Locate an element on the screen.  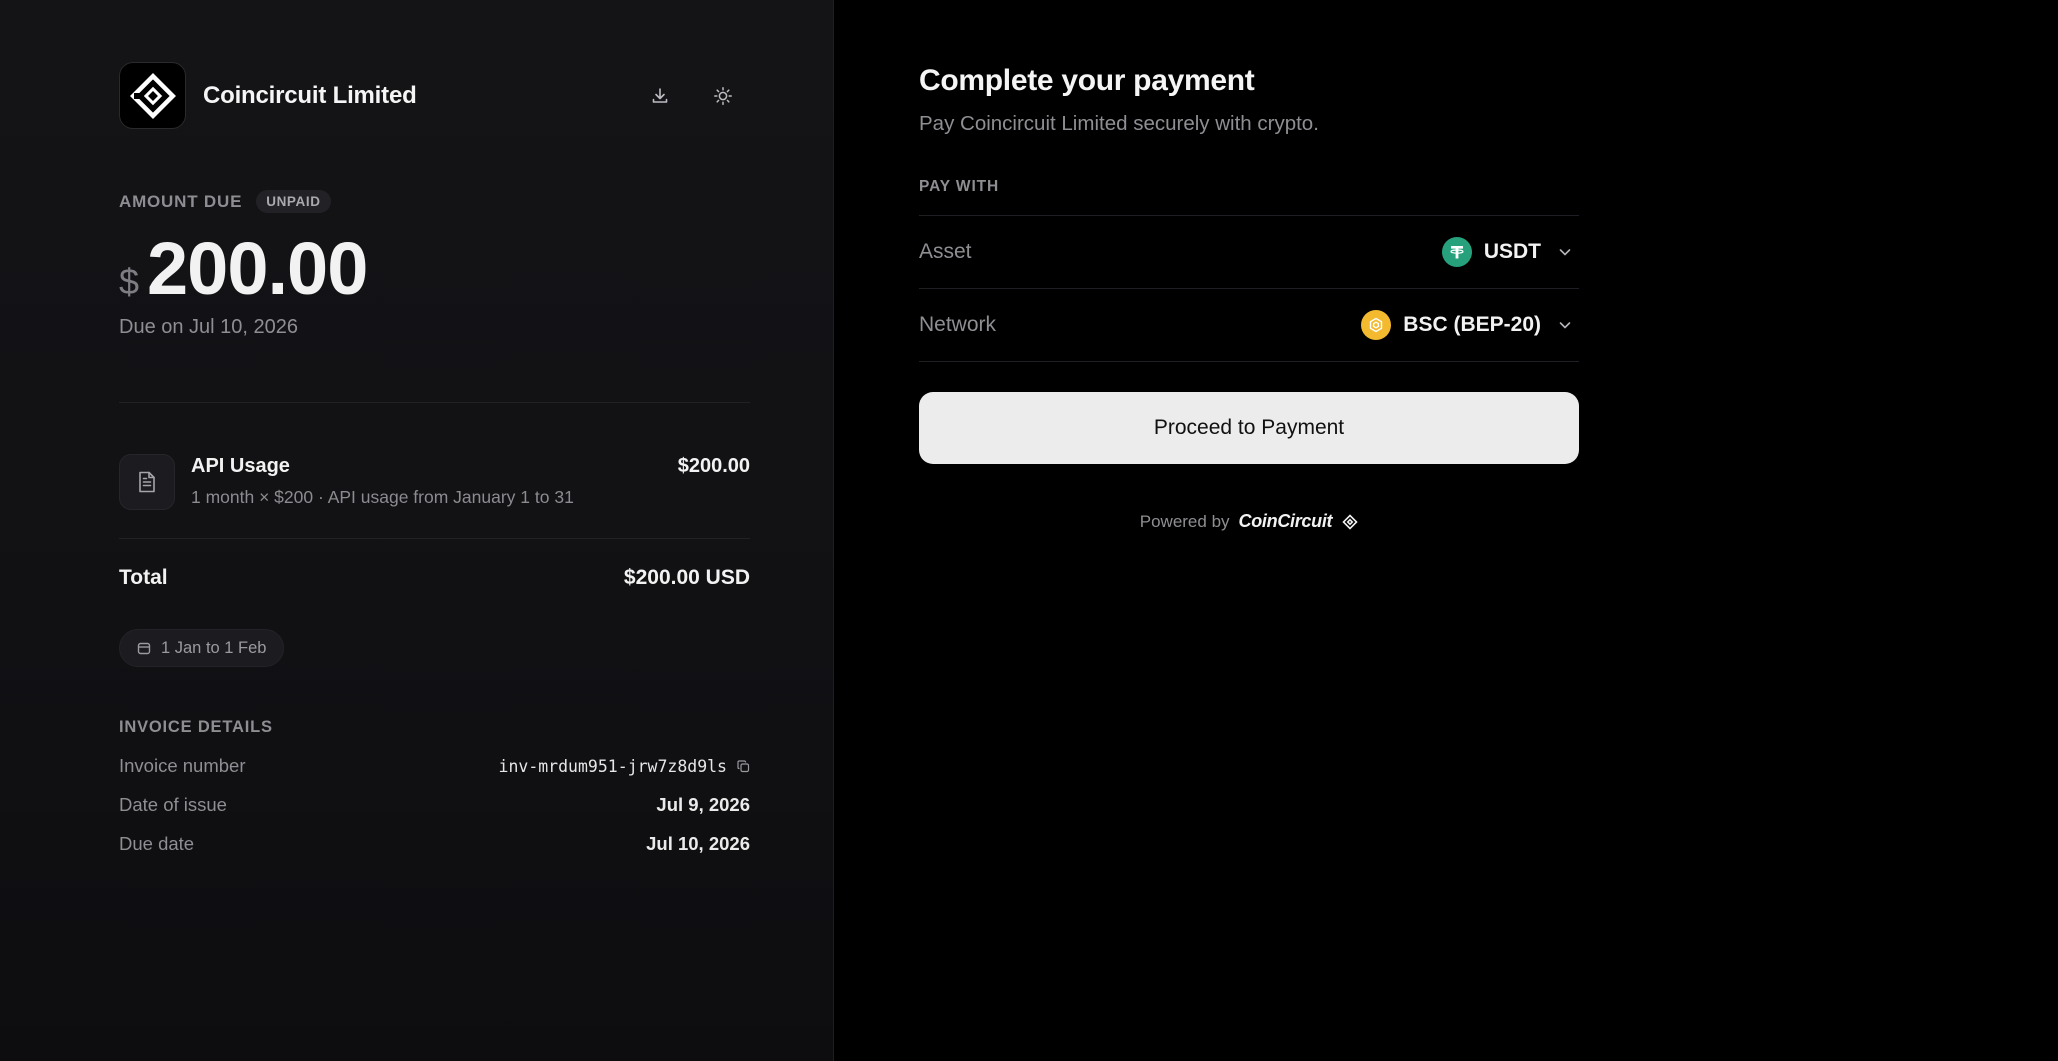
invoice-number-row: Invoice number inv-mrdum951-jrw7z8d9ls is located at coordinates (434, 766).